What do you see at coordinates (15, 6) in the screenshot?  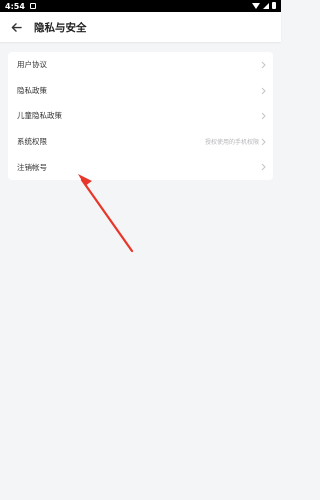 I see `status-time: 4:54` at bounding box center [15, 6].